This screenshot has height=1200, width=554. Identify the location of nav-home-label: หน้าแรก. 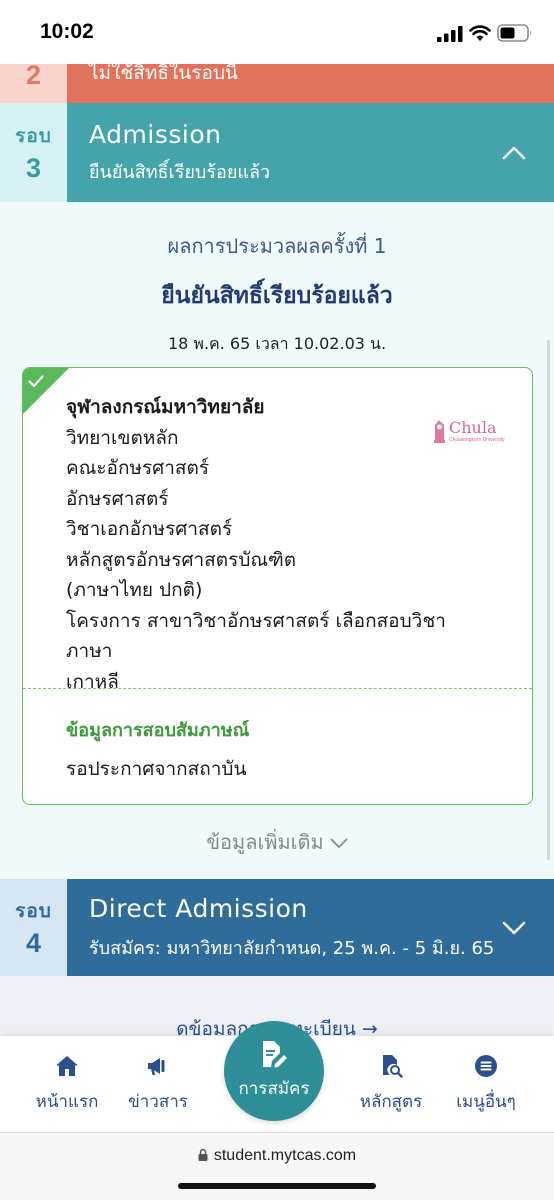
(67, 1102).